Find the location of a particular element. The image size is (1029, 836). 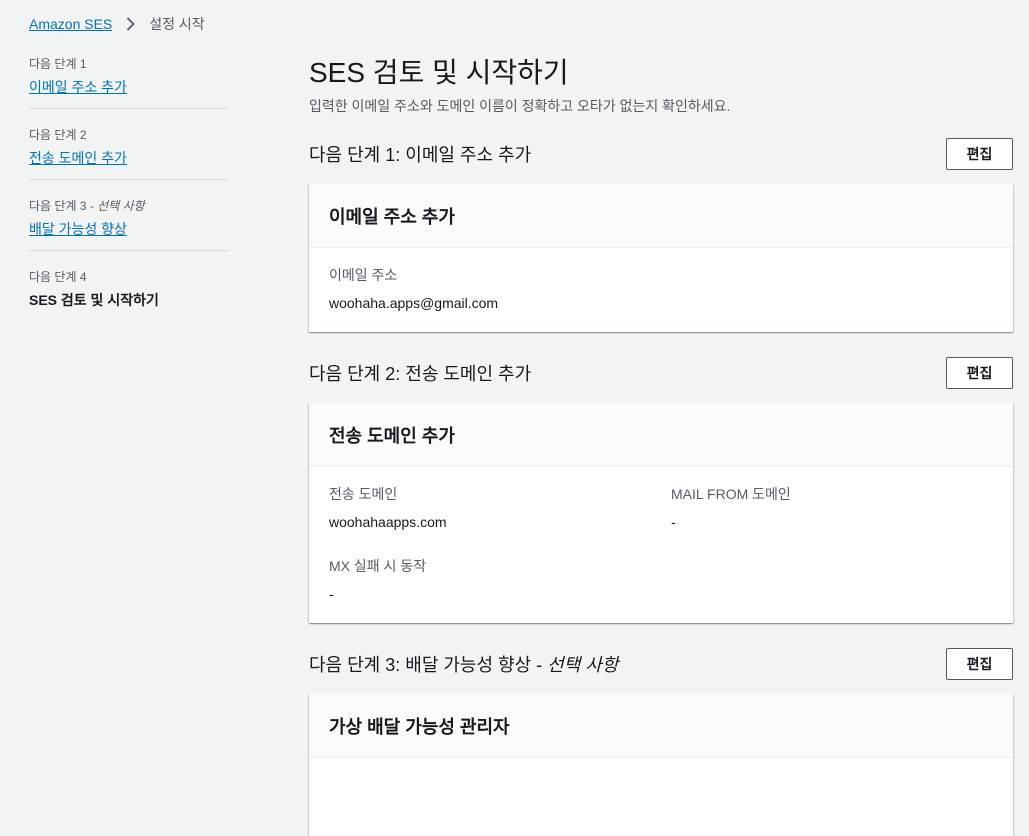

card-body is located at coordinates (661, 797).